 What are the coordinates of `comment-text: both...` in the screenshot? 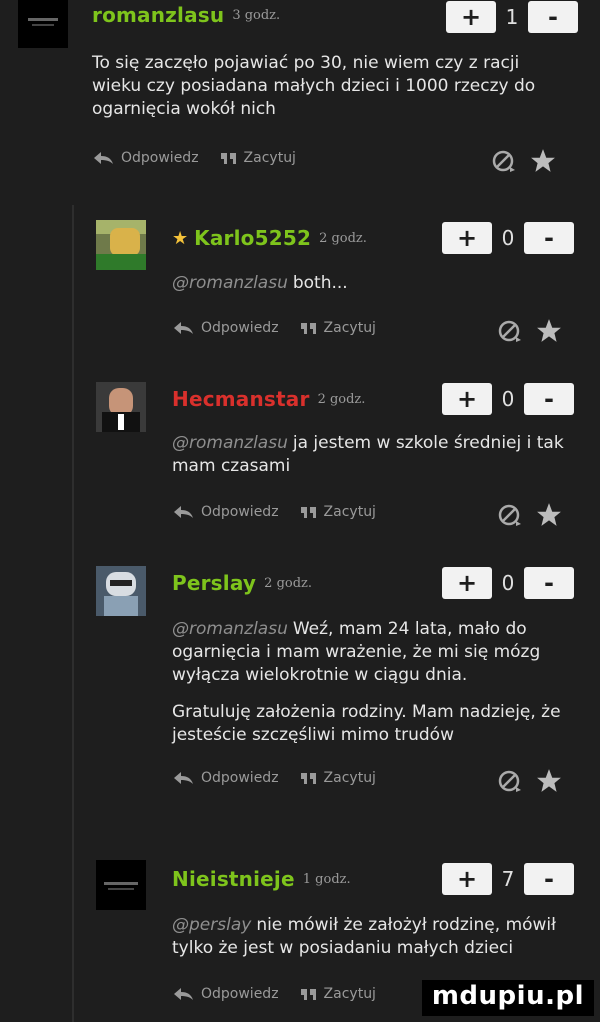 It's located at (320, 283).